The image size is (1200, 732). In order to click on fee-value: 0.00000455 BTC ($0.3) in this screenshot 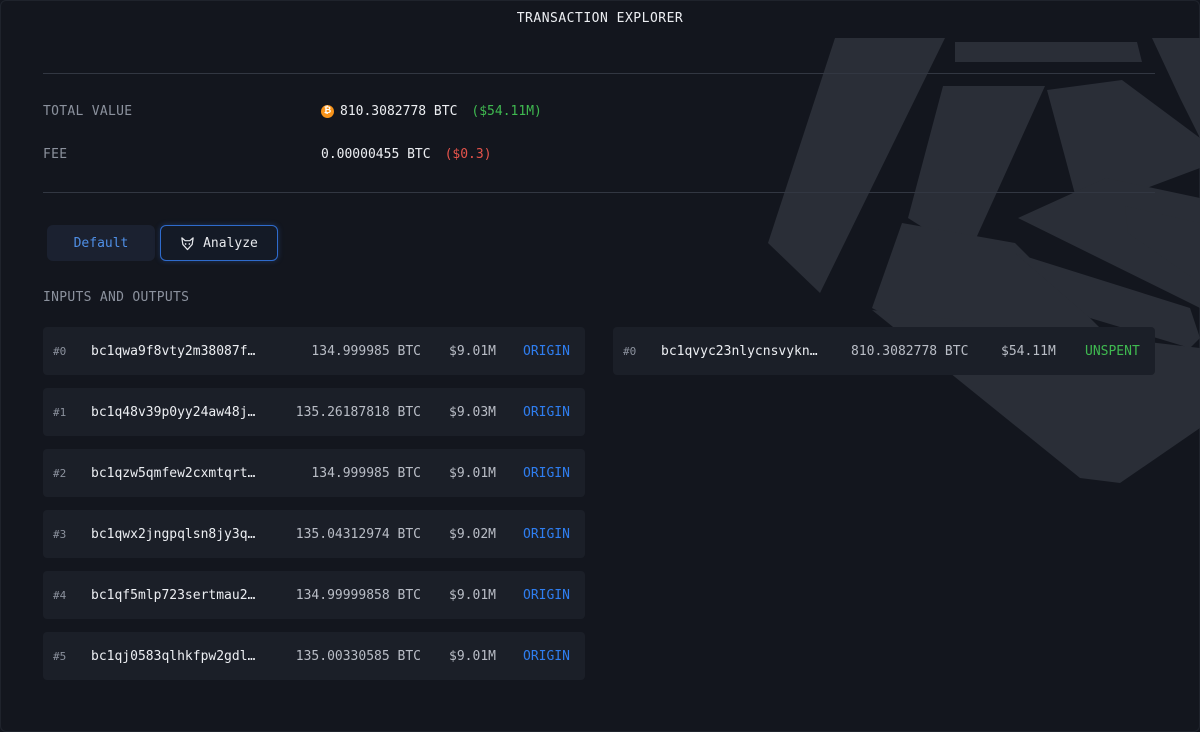, I will do `click(406, 154)`.